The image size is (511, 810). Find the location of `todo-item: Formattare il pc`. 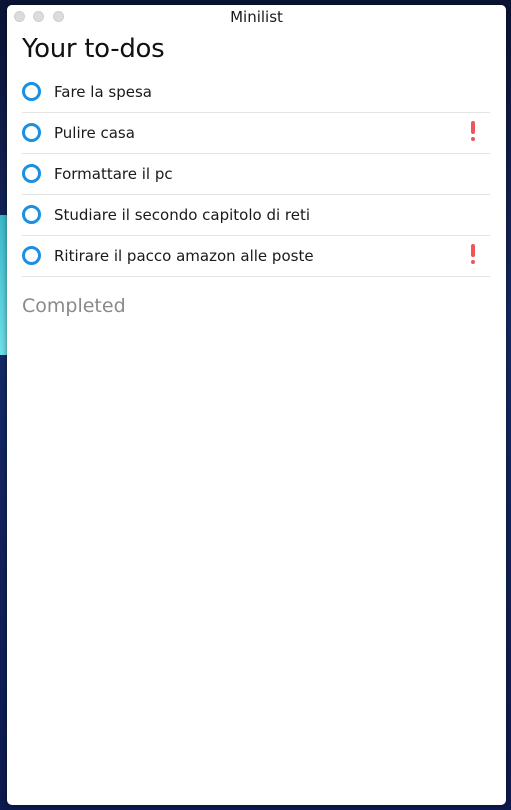

todo-item: Formattare il pc is located at coordinates (256, 174).